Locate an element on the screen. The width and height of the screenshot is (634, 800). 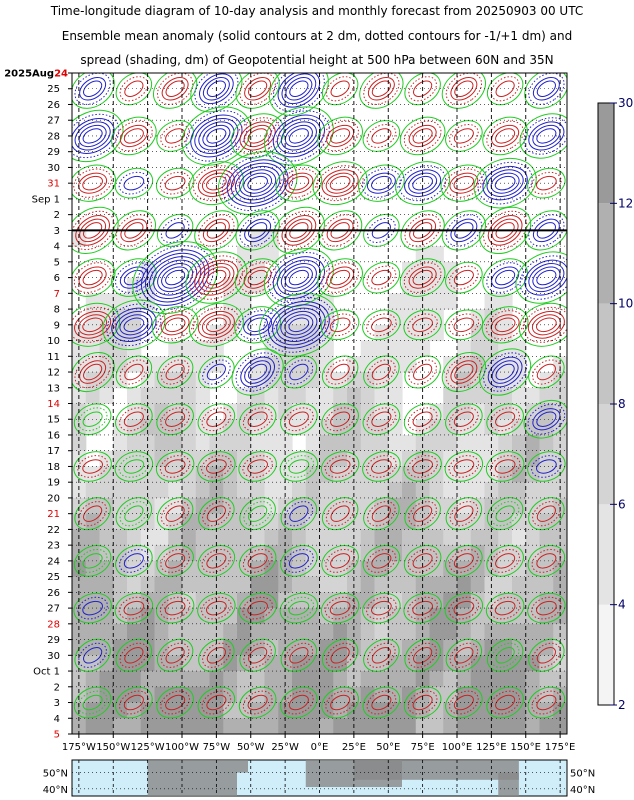
date-tick-label: 4 is located at coordinates (57, 719).